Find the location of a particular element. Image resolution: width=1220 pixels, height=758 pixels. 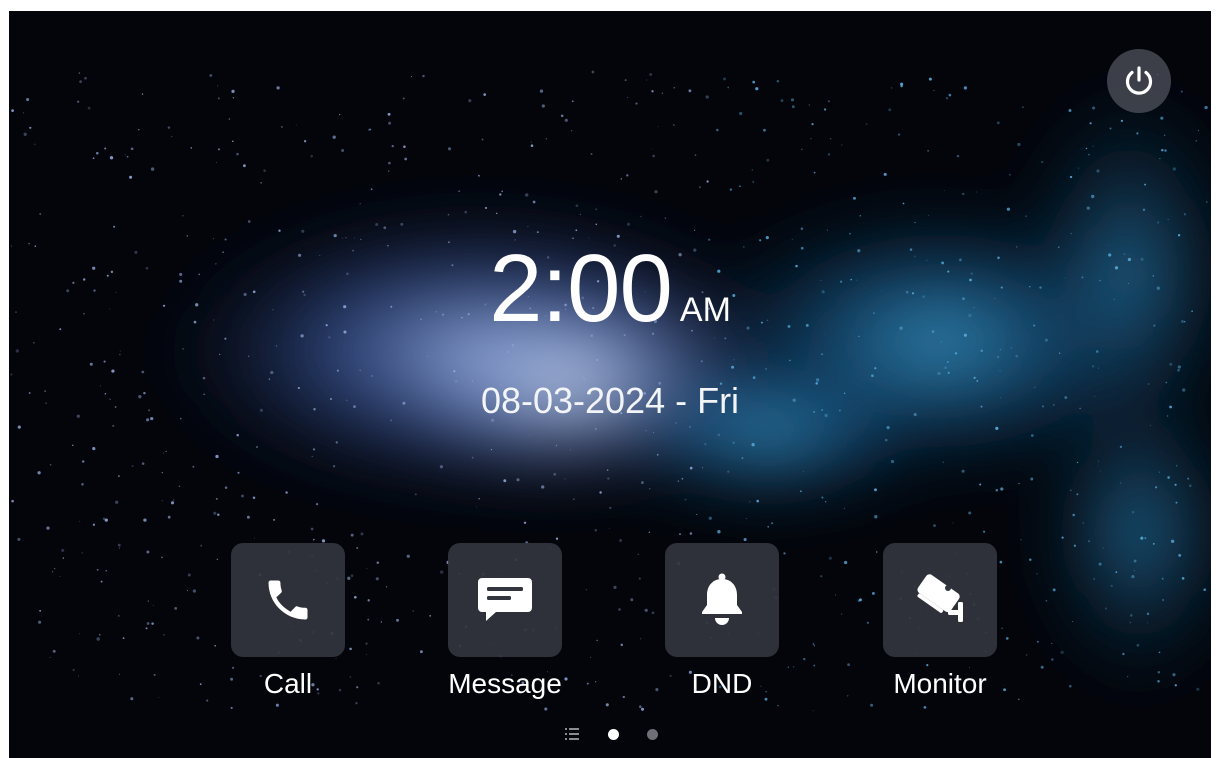

message-tile is located at coordinates (505, 600).